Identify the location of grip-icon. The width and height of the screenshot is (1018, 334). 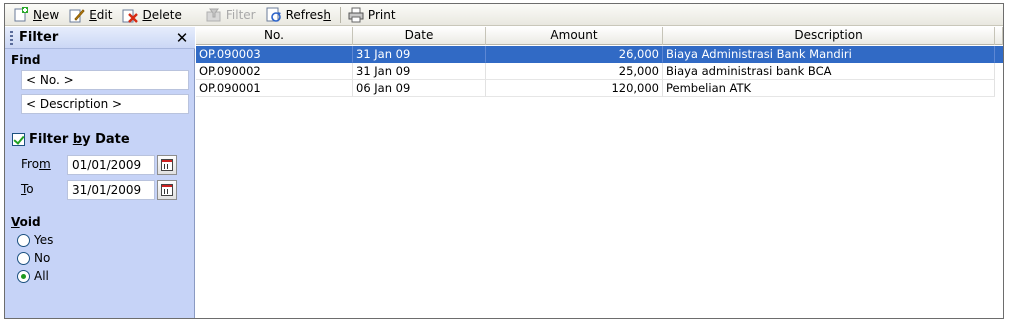
(11, 37).